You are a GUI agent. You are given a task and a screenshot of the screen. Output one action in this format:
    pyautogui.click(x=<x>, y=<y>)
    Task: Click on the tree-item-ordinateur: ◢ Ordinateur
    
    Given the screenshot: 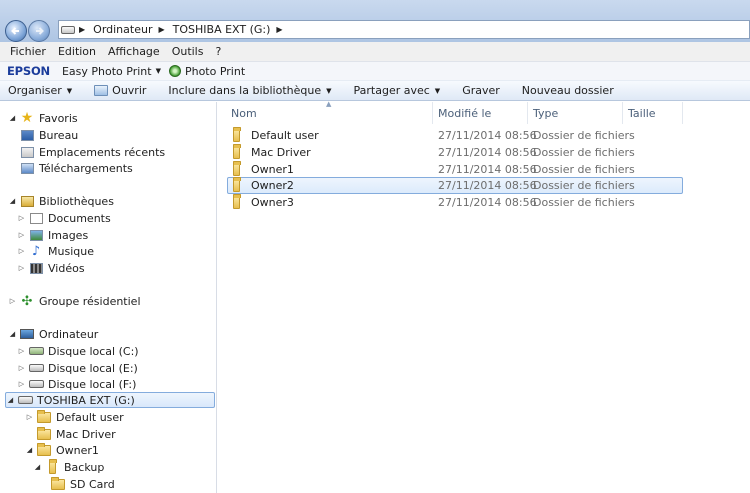 What is the action you would take?
    pyautogui.click(x=53, y=334)
    